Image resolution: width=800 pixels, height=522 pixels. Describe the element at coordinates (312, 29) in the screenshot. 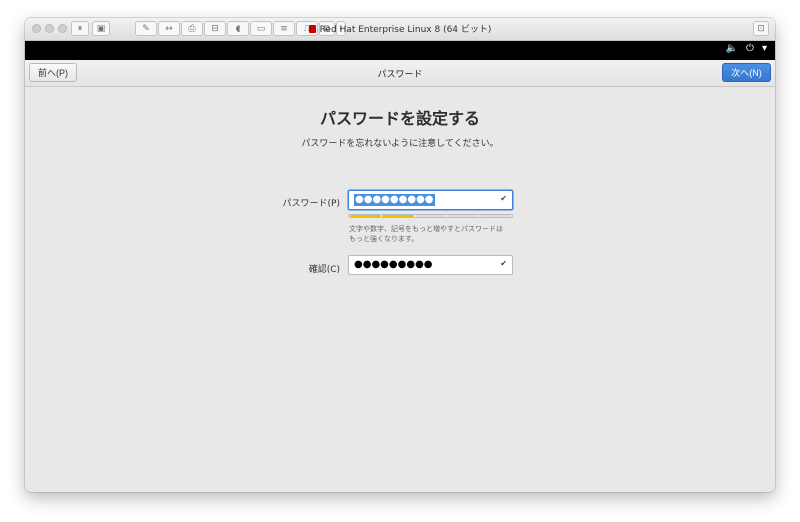

I see `redhat-logo-icon` at that location.